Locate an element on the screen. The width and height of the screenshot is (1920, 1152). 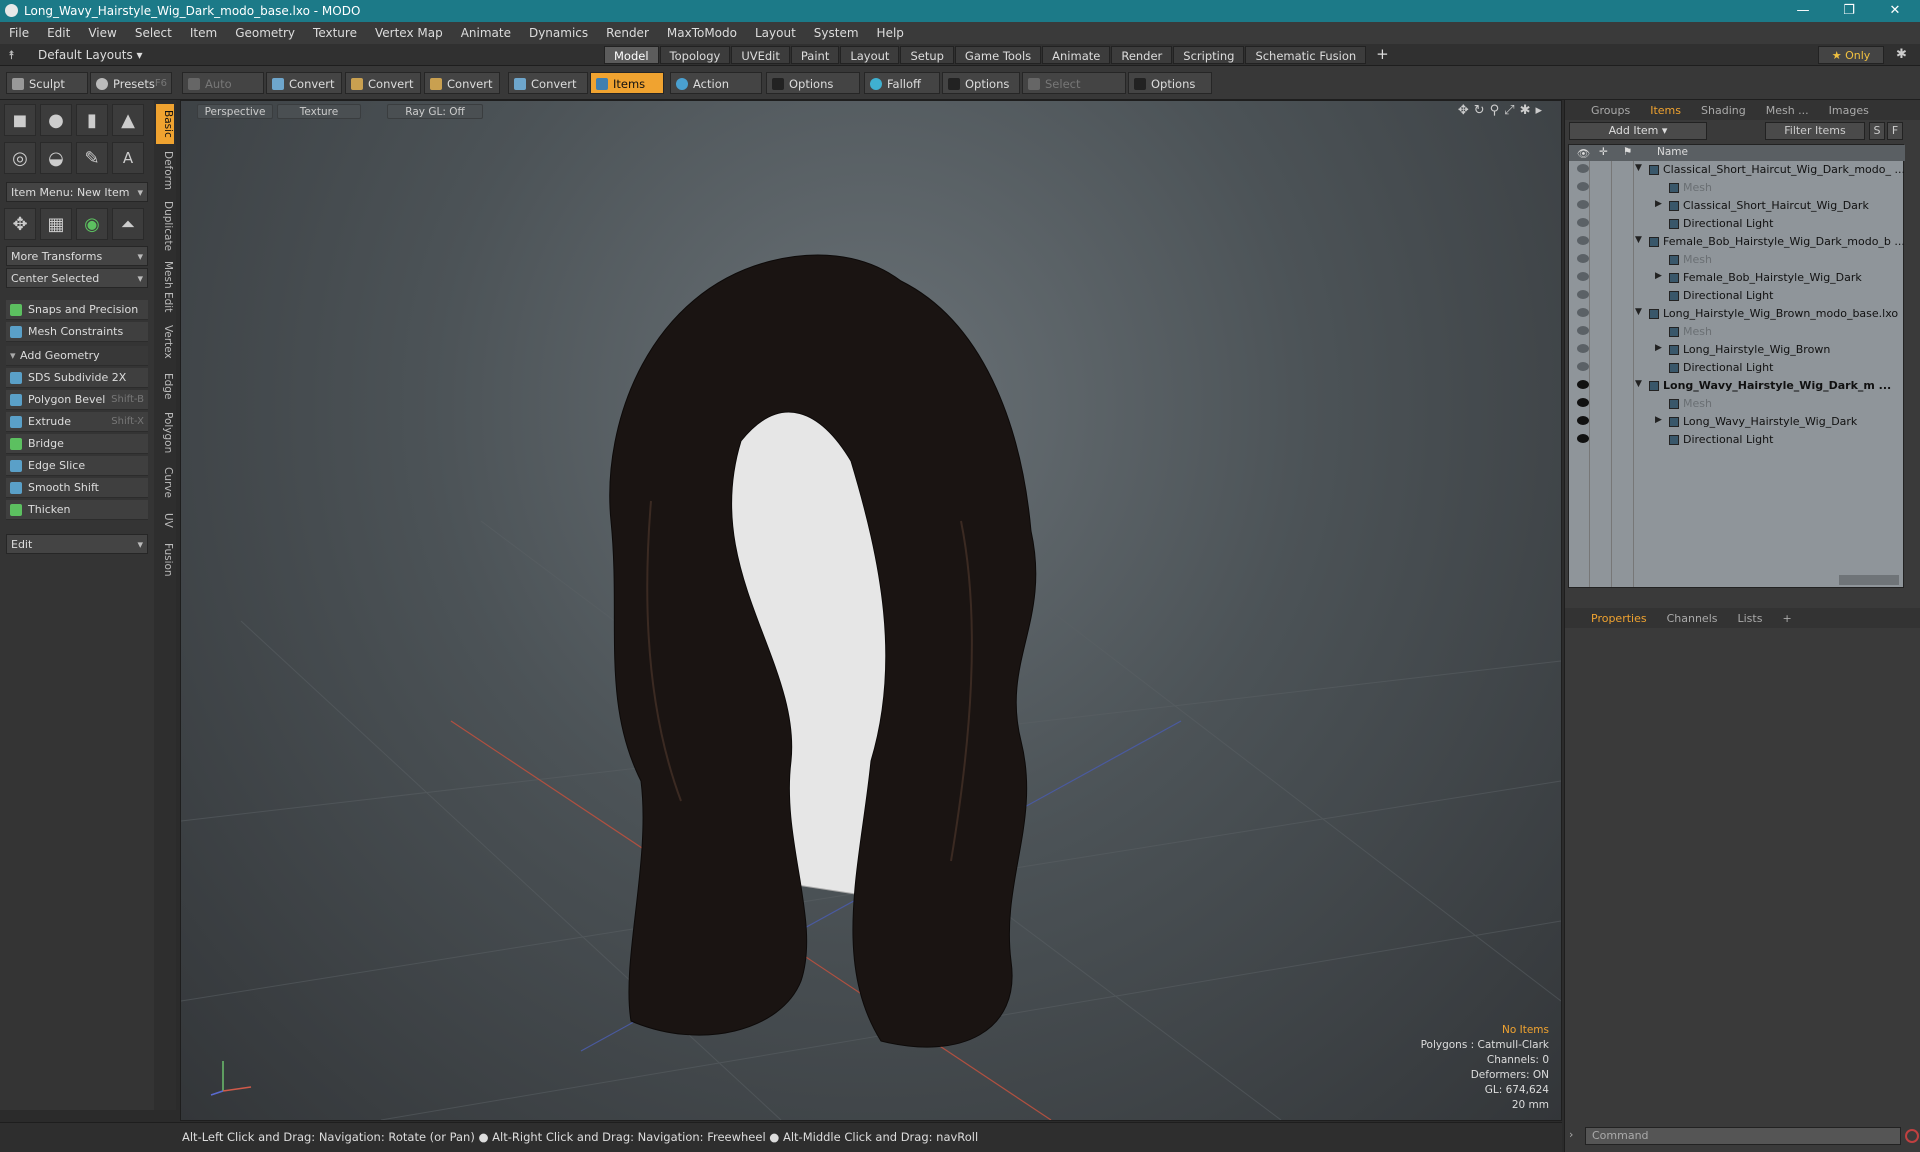
tab-scripting: Scripting is located at coordinates (1209, 55).